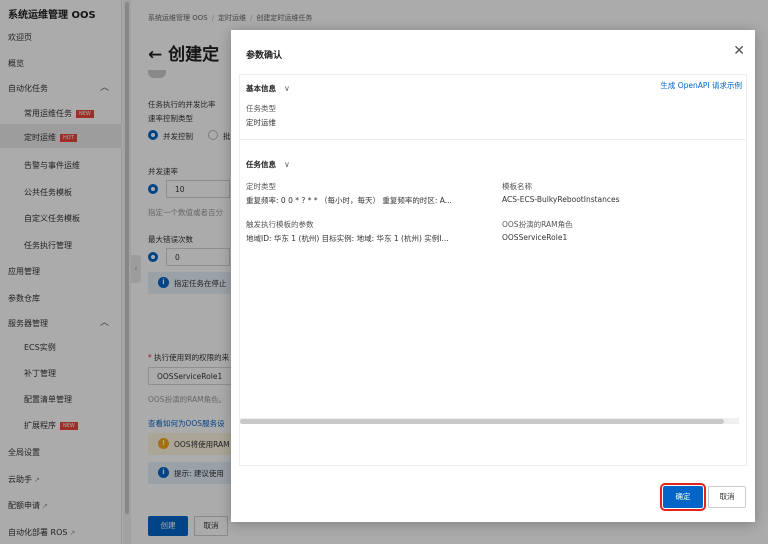 The height and width of the screenshot is (544, 768). What do you see at coordinates (683, 497) in the screenshot?
I see `confirm-button: 确定` at bounding box center [683, 497].